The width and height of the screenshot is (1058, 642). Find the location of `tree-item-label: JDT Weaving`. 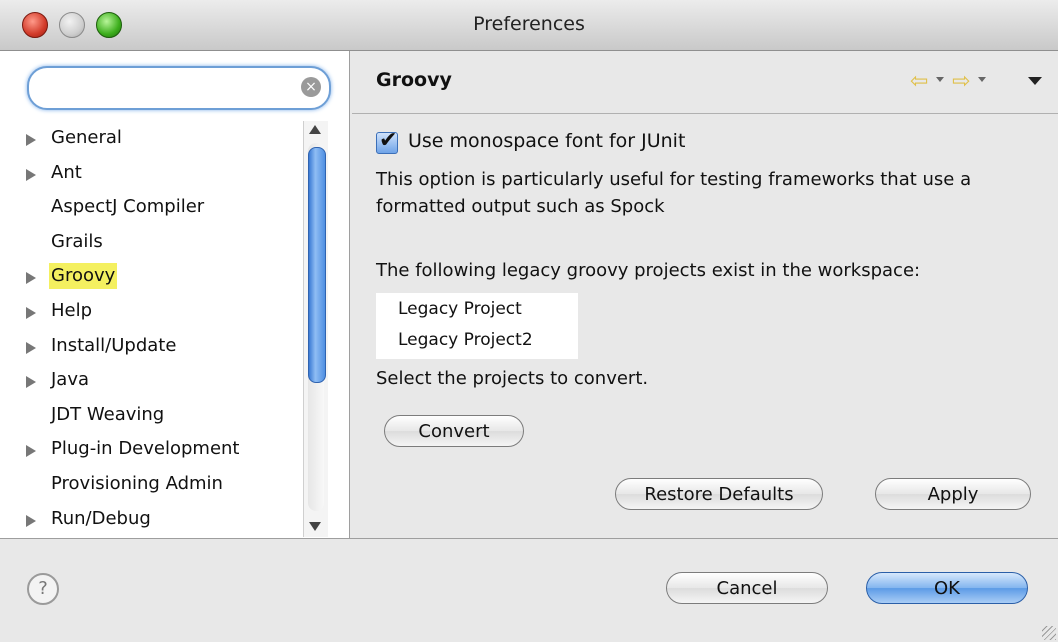

tree-item-label: JDT Weaving is located at coordinates (108, 414).